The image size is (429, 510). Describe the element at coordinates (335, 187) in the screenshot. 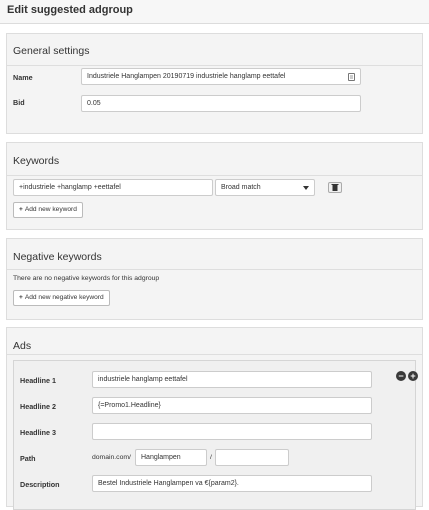

I see `trash-icon` at that location.